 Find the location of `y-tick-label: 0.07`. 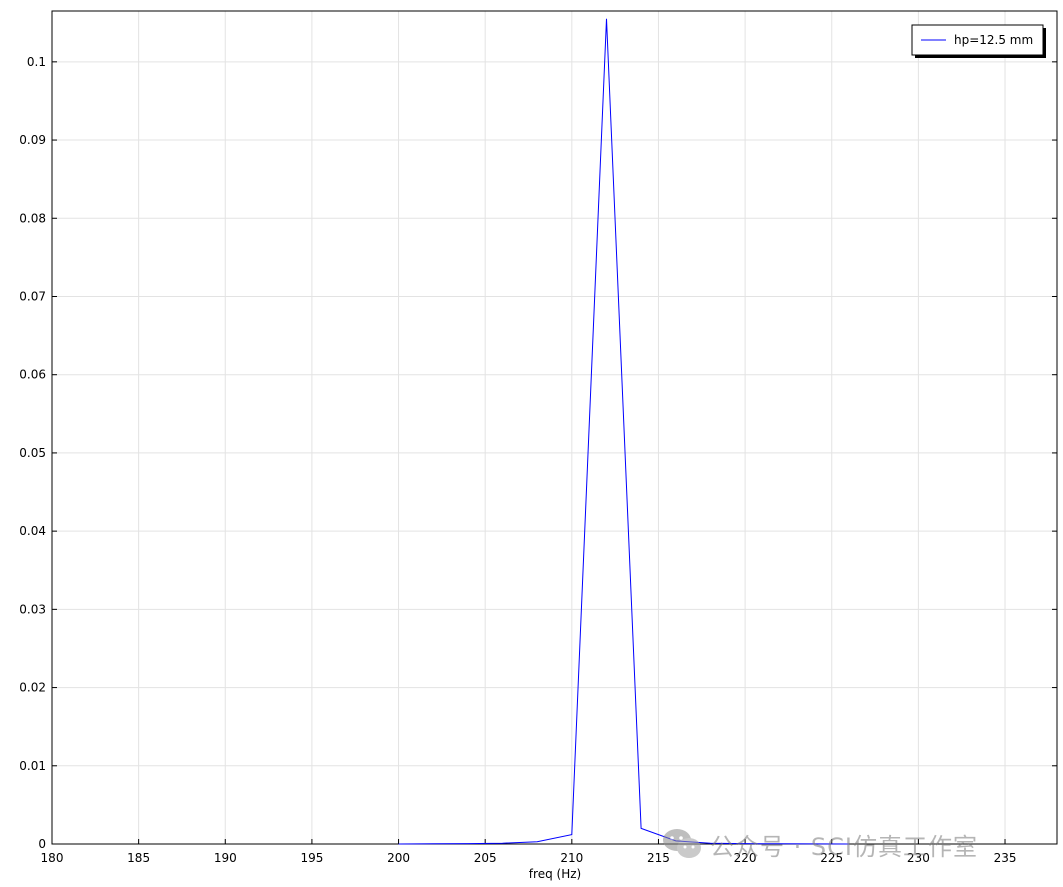

y-tick-label: 0.07 is located at coordinates (32, 296).